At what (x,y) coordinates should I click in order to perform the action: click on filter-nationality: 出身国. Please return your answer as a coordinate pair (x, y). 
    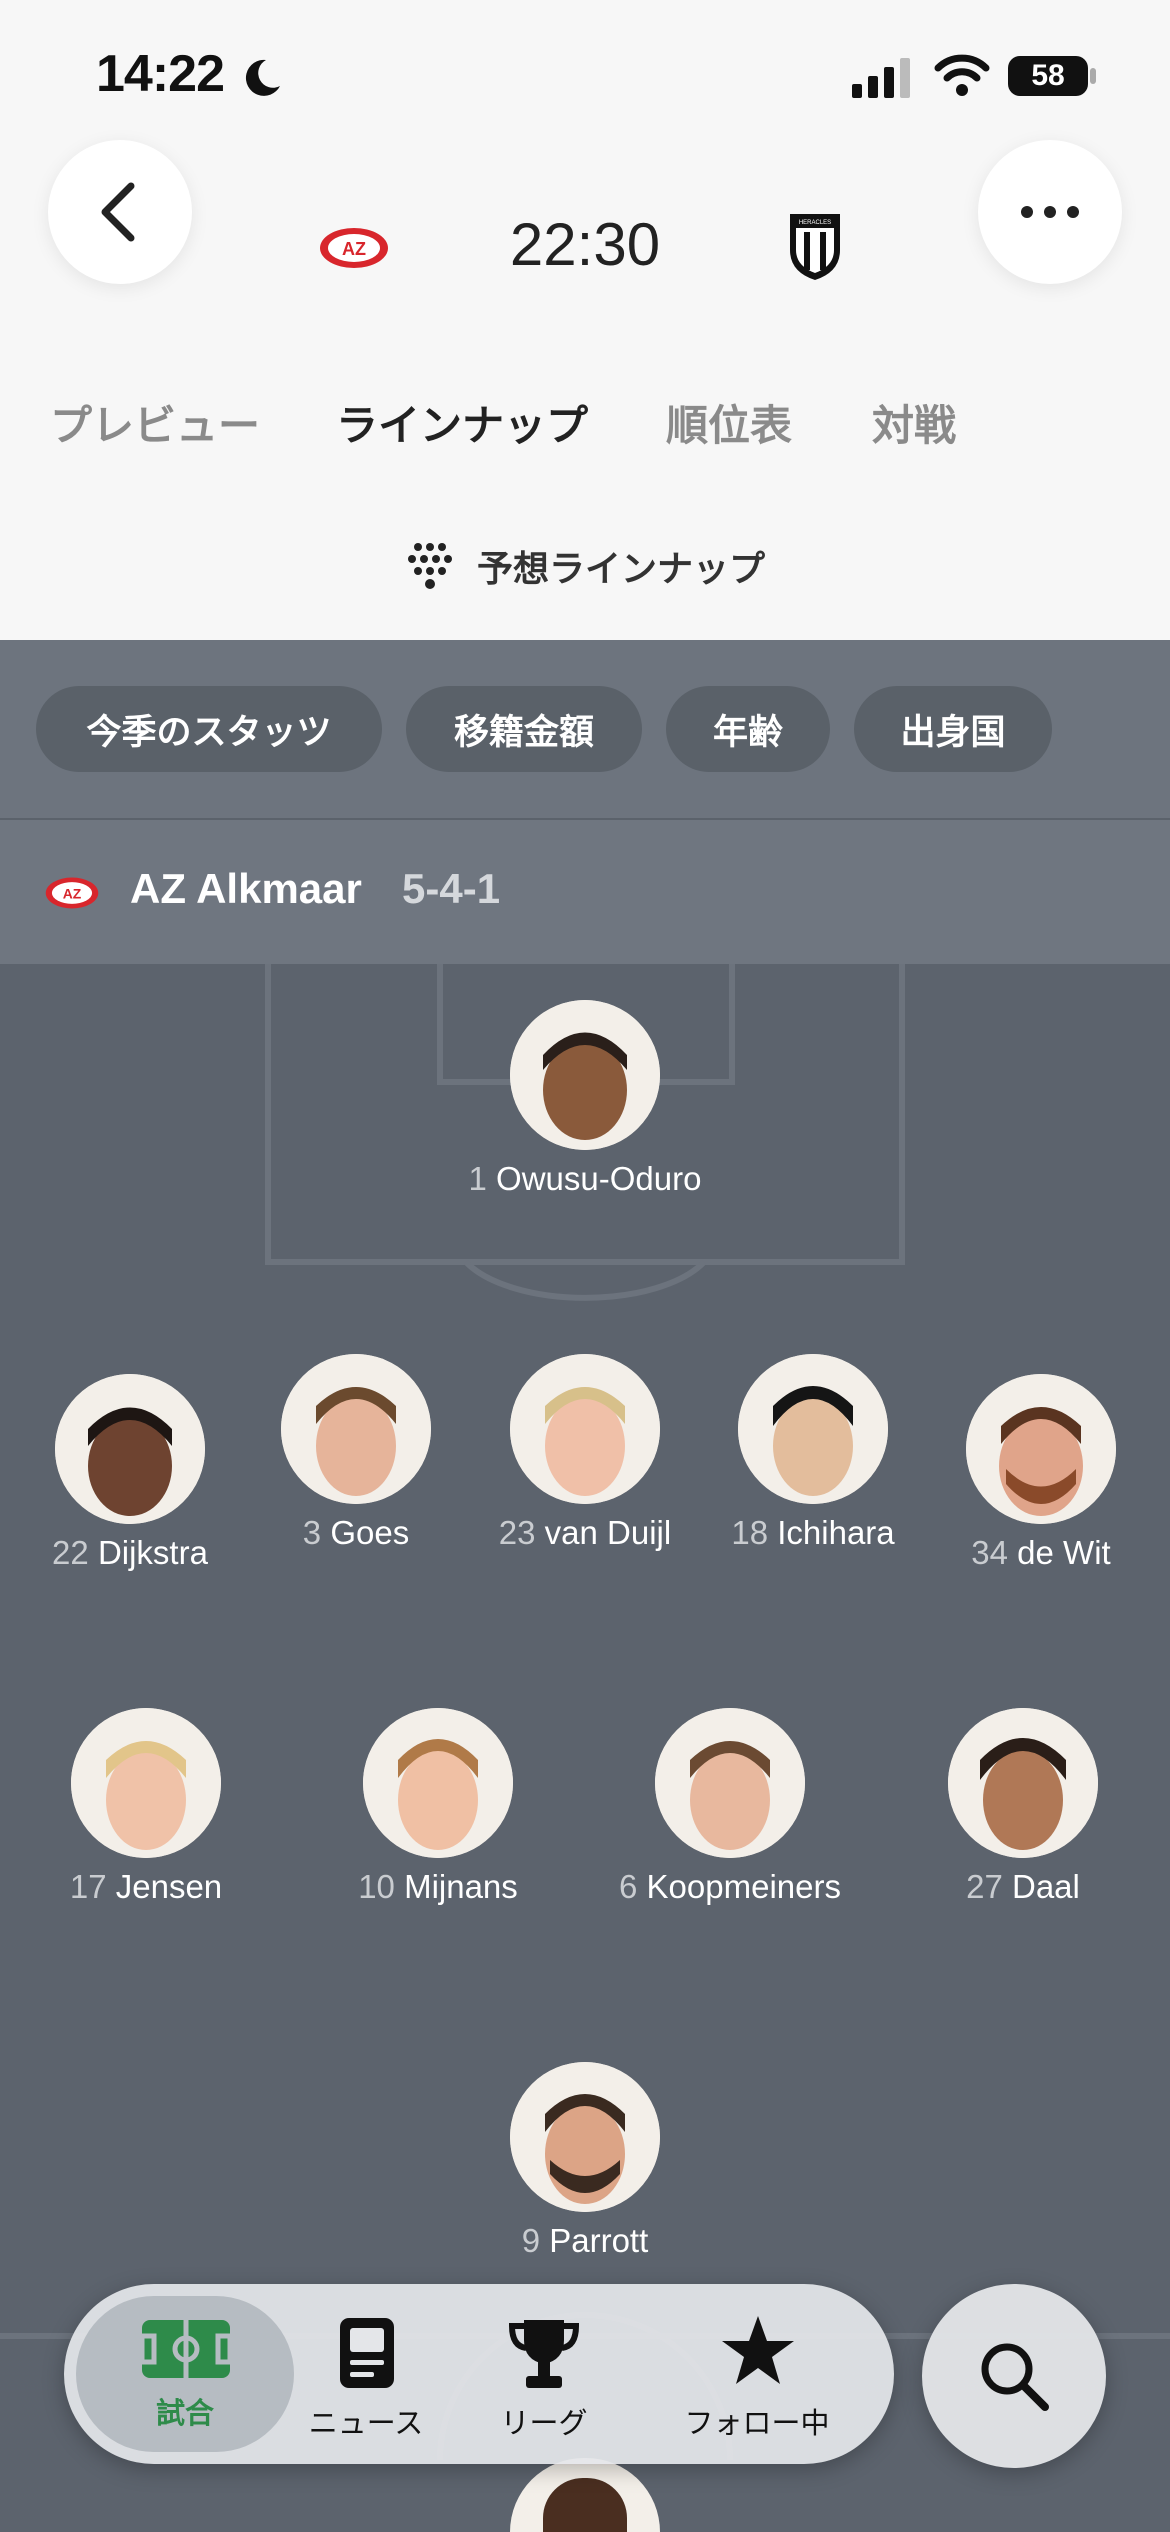
    Looking at the image, I should click on (953, 729).